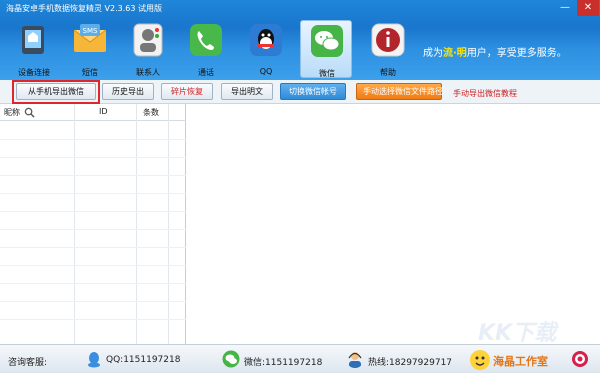 The width and height of the screenshot is (600, 373). What do you see at coordinates (103, 111) in the screenshot?
I see `column-id: ID` at bounding box center [103, 111].